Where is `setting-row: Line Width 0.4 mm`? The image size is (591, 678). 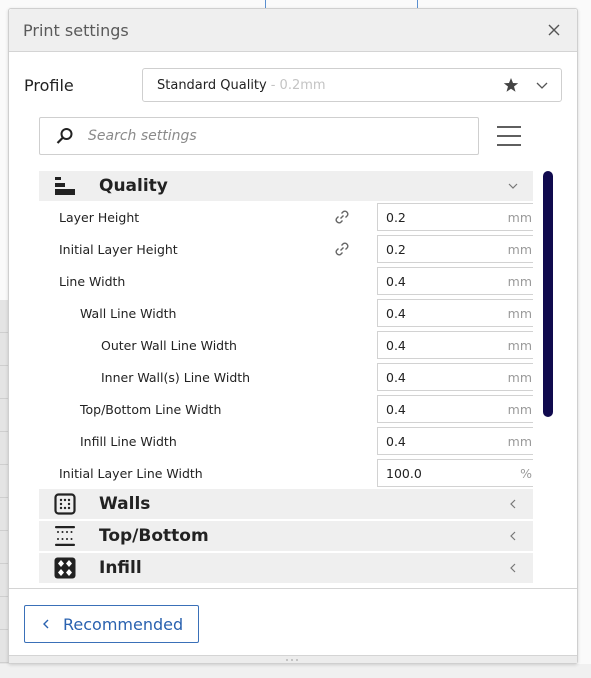 setting-row: Line Width 0.4 mm is located at coordinates (286, 281).